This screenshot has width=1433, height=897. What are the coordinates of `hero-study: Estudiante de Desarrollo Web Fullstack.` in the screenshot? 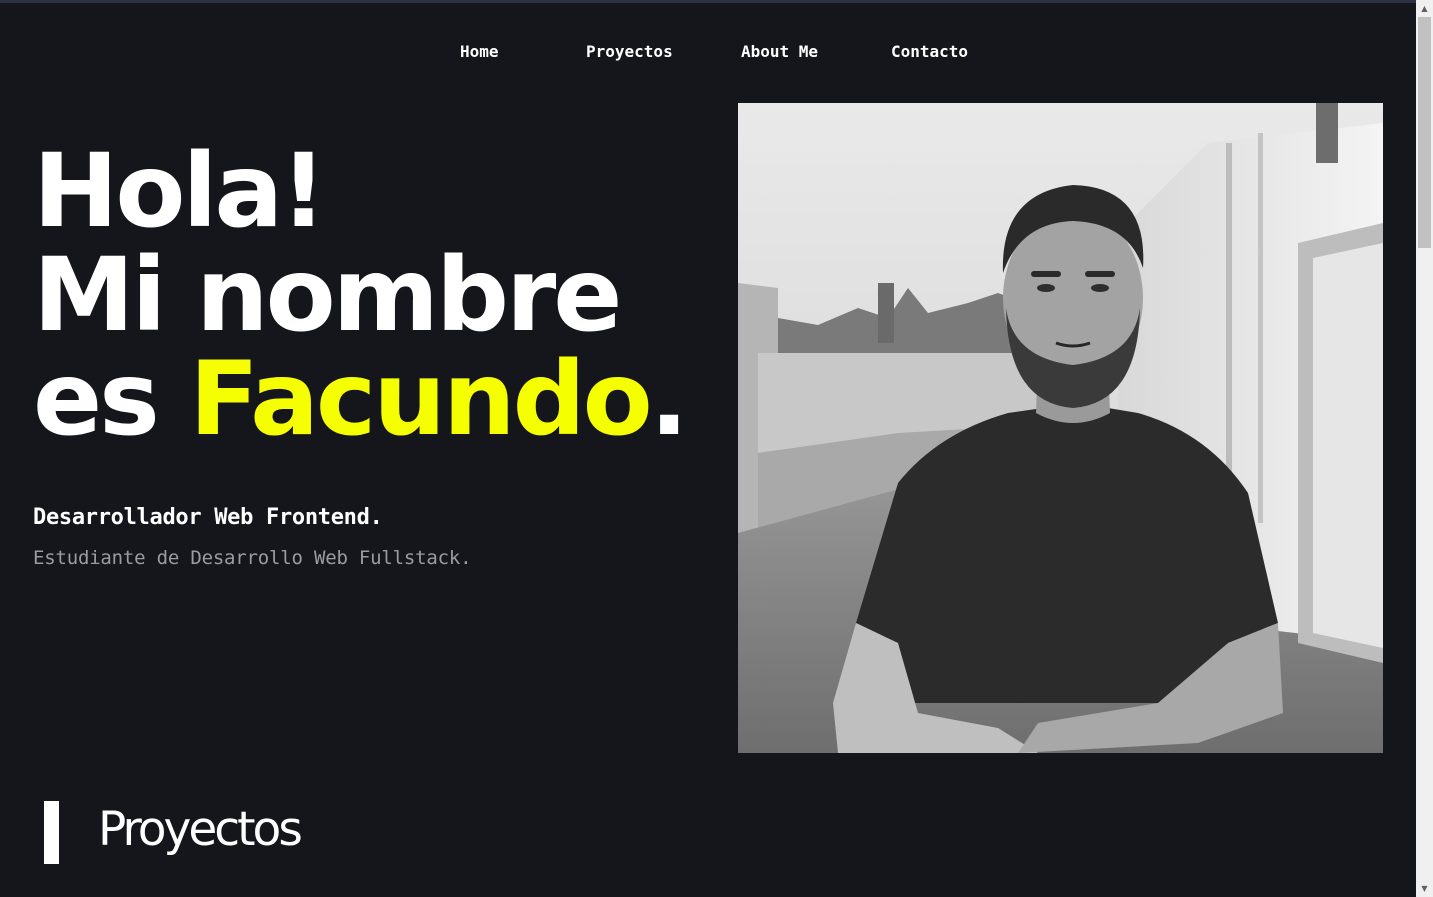 It's located at (252, 558).